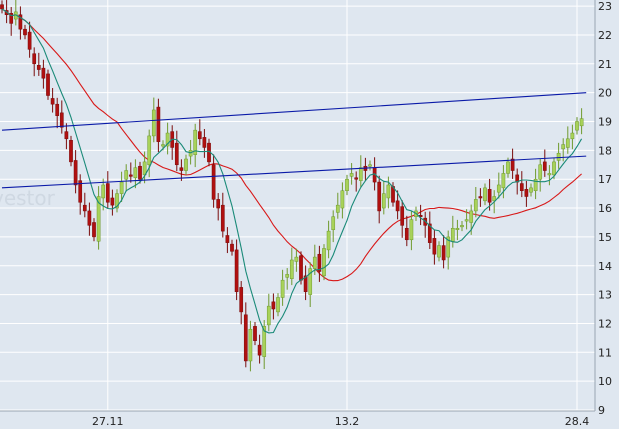 This screenshot has width=619, height=429. What do you see at coordinates (605, 237) in the screenshot?
I see `y-tick-label: 15` at bounding box center [605, 237].